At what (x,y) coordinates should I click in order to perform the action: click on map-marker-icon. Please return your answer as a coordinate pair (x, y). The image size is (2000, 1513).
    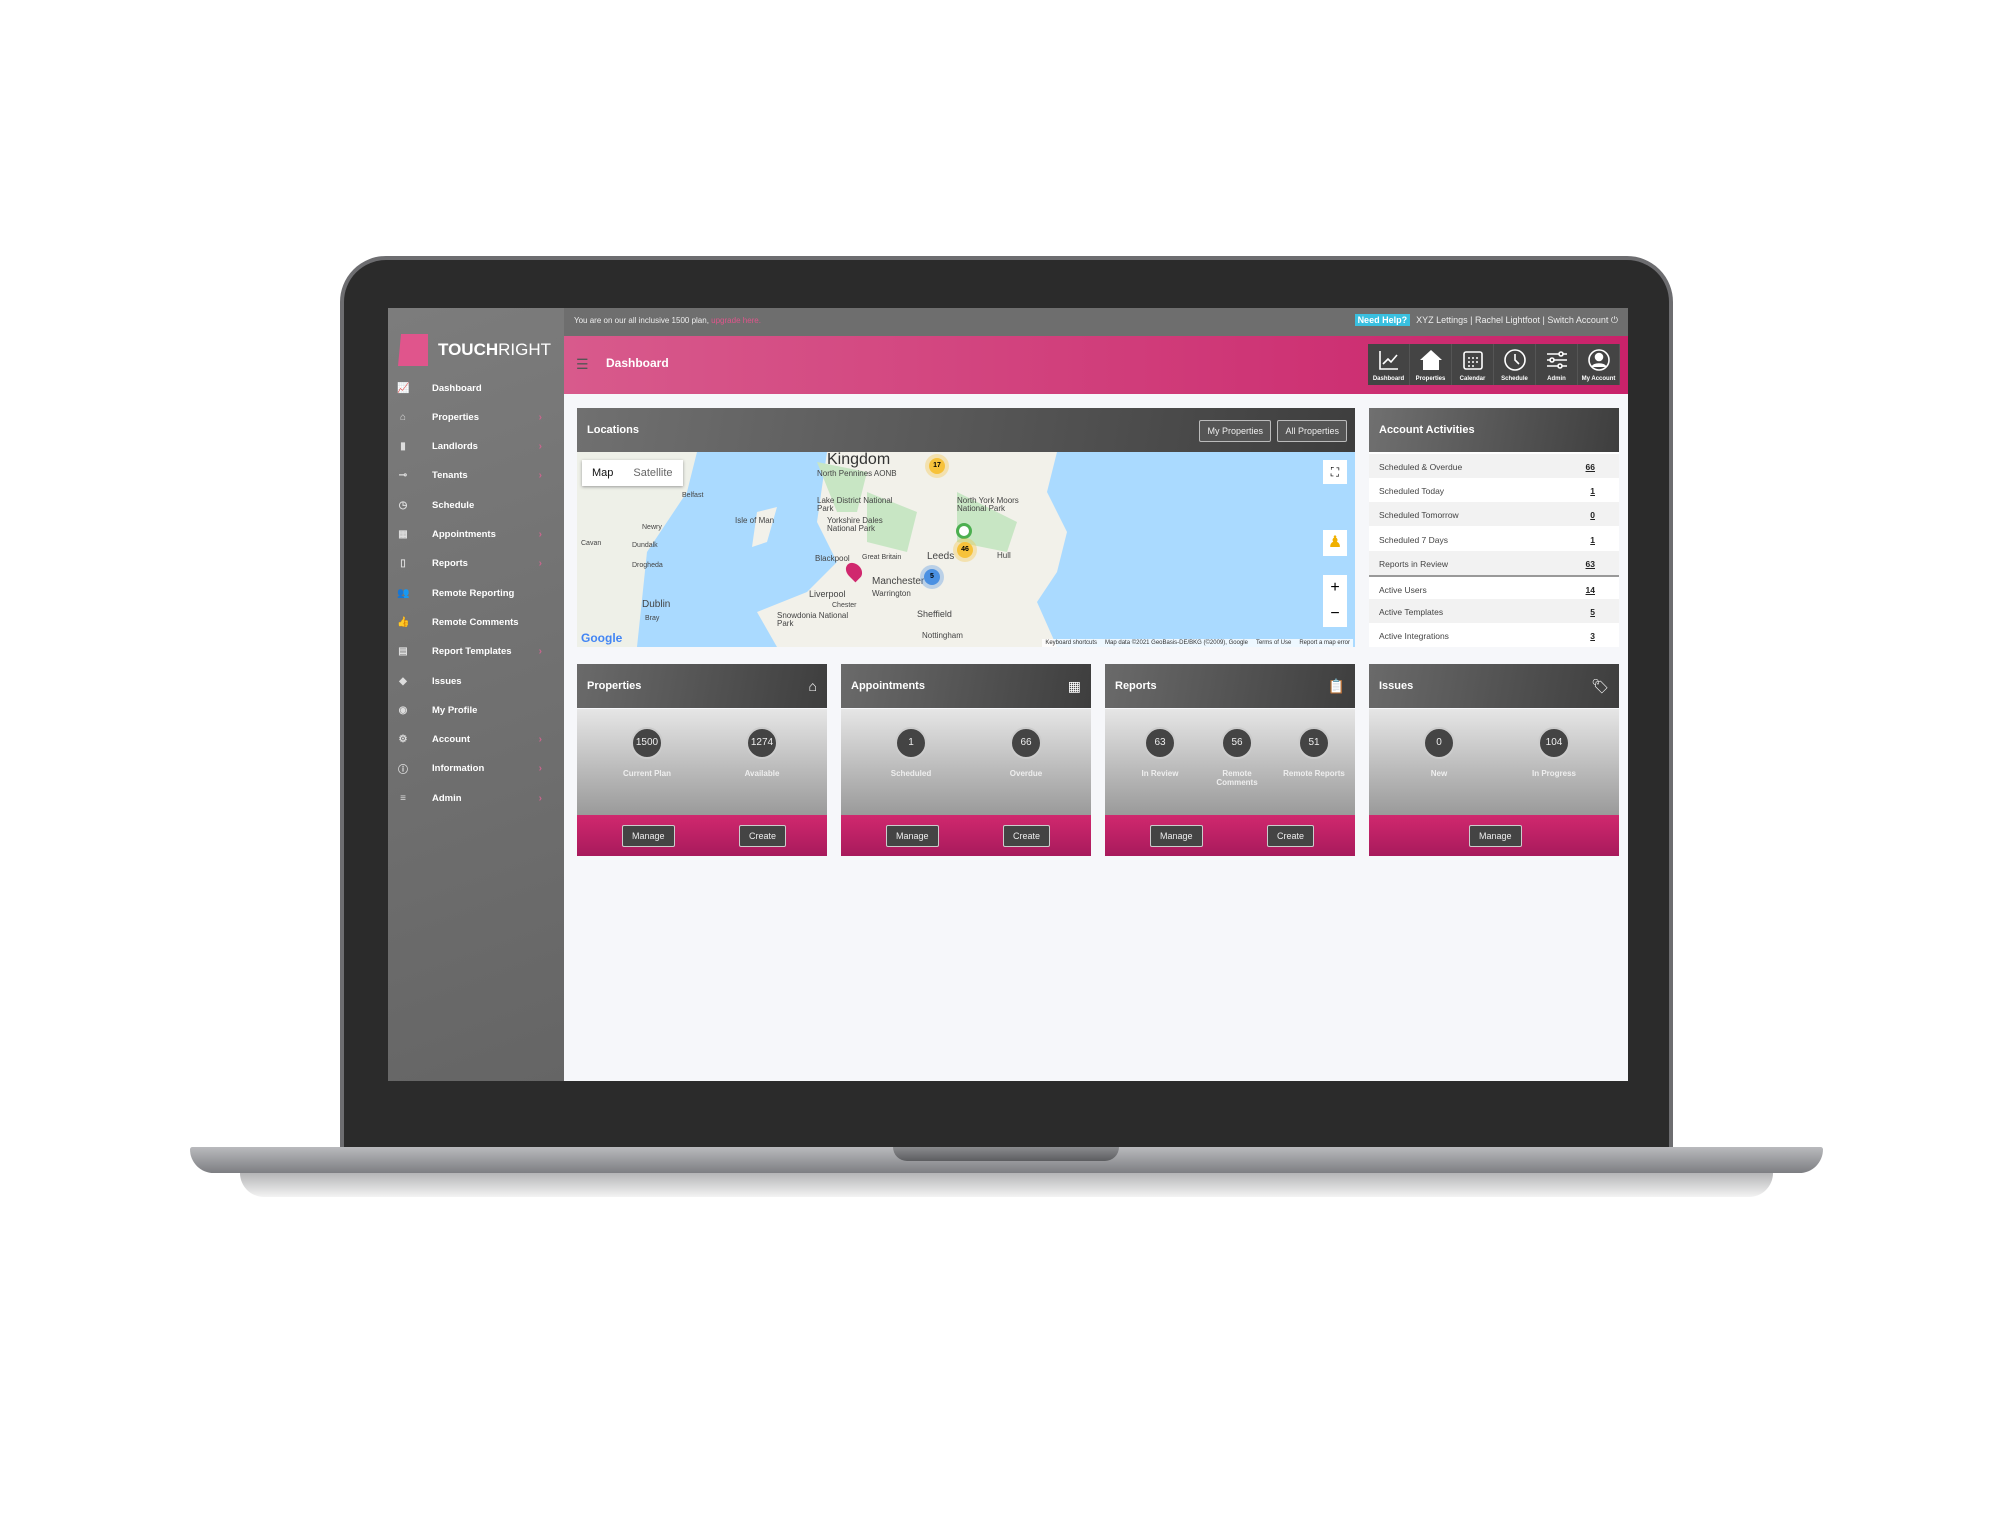
    Looking at the image, I should click on (964, 531).